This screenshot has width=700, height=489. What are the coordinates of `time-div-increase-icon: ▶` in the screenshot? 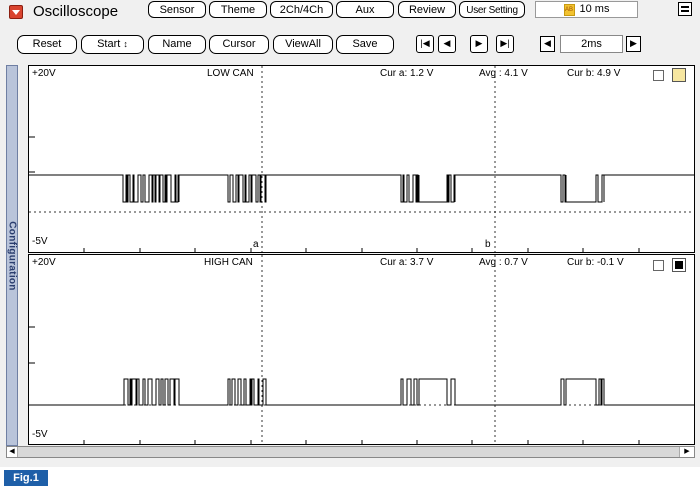 It's located at (633, 44).